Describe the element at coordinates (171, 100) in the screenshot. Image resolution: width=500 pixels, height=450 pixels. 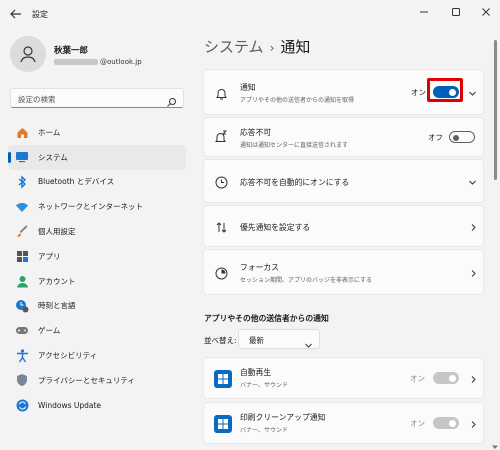
I see `search-icon` at that location.